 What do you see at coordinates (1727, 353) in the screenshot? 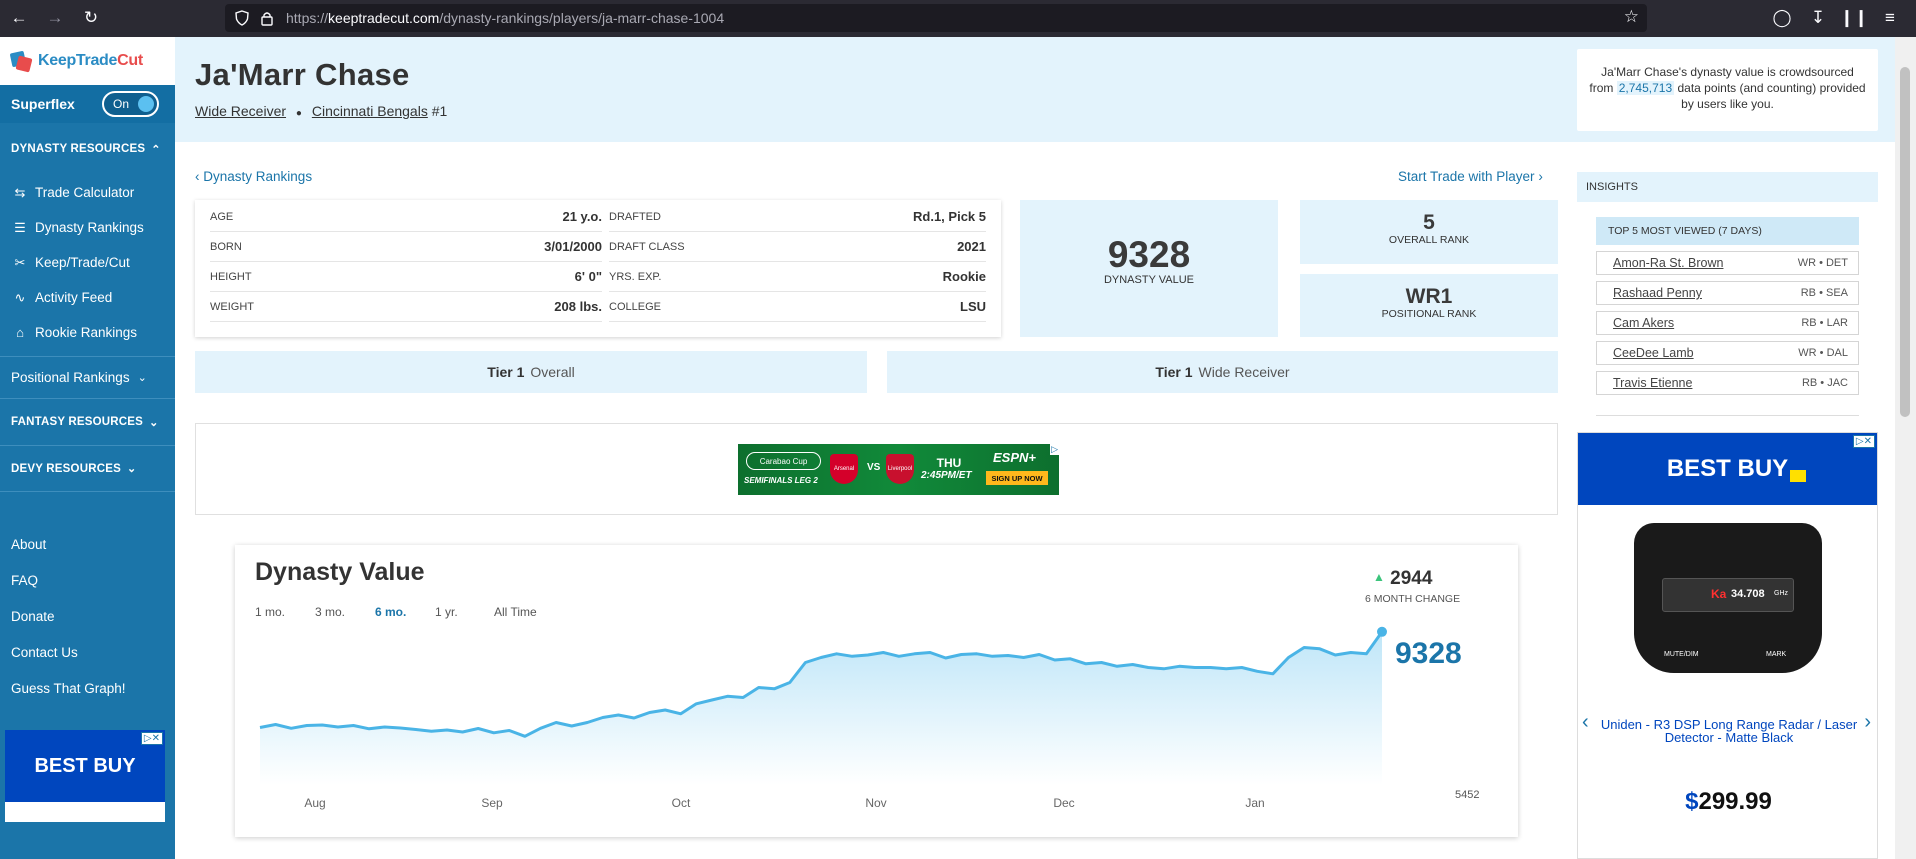
I see `top5-item: CeeDee Lamb WR • DAL` at bounding box center [1727, 353].